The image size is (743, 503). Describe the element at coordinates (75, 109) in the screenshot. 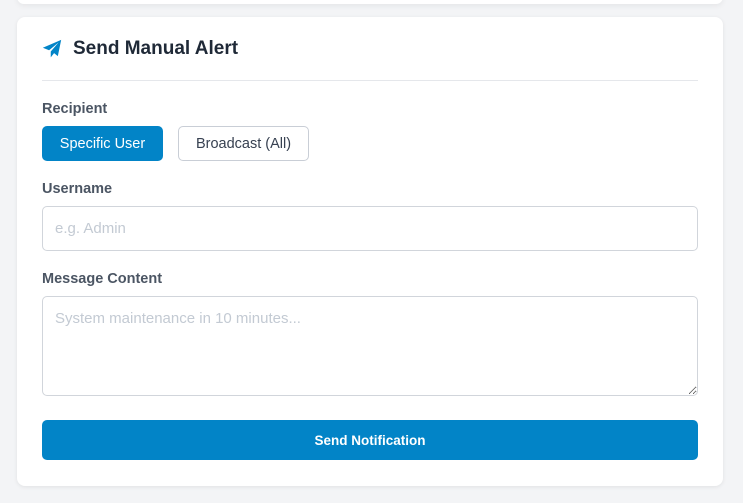

I see `recipient-label: Recipient` at that location.